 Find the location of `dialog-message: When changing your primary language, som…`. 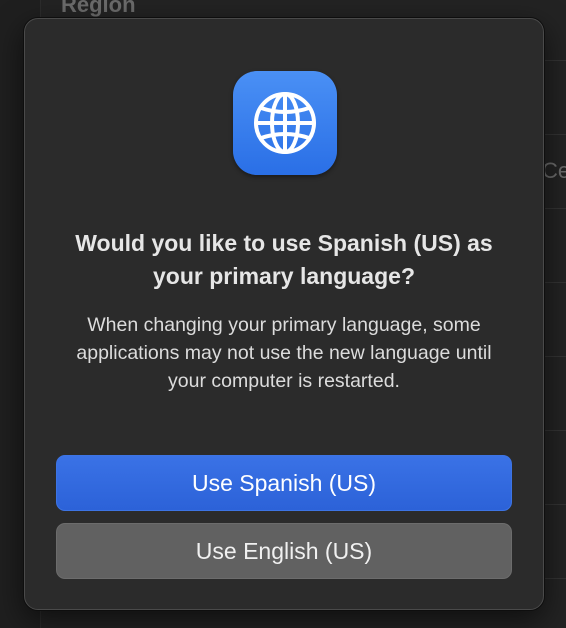

dialog-message: When changing your primary language, som… is located at coordinates (284, 353).